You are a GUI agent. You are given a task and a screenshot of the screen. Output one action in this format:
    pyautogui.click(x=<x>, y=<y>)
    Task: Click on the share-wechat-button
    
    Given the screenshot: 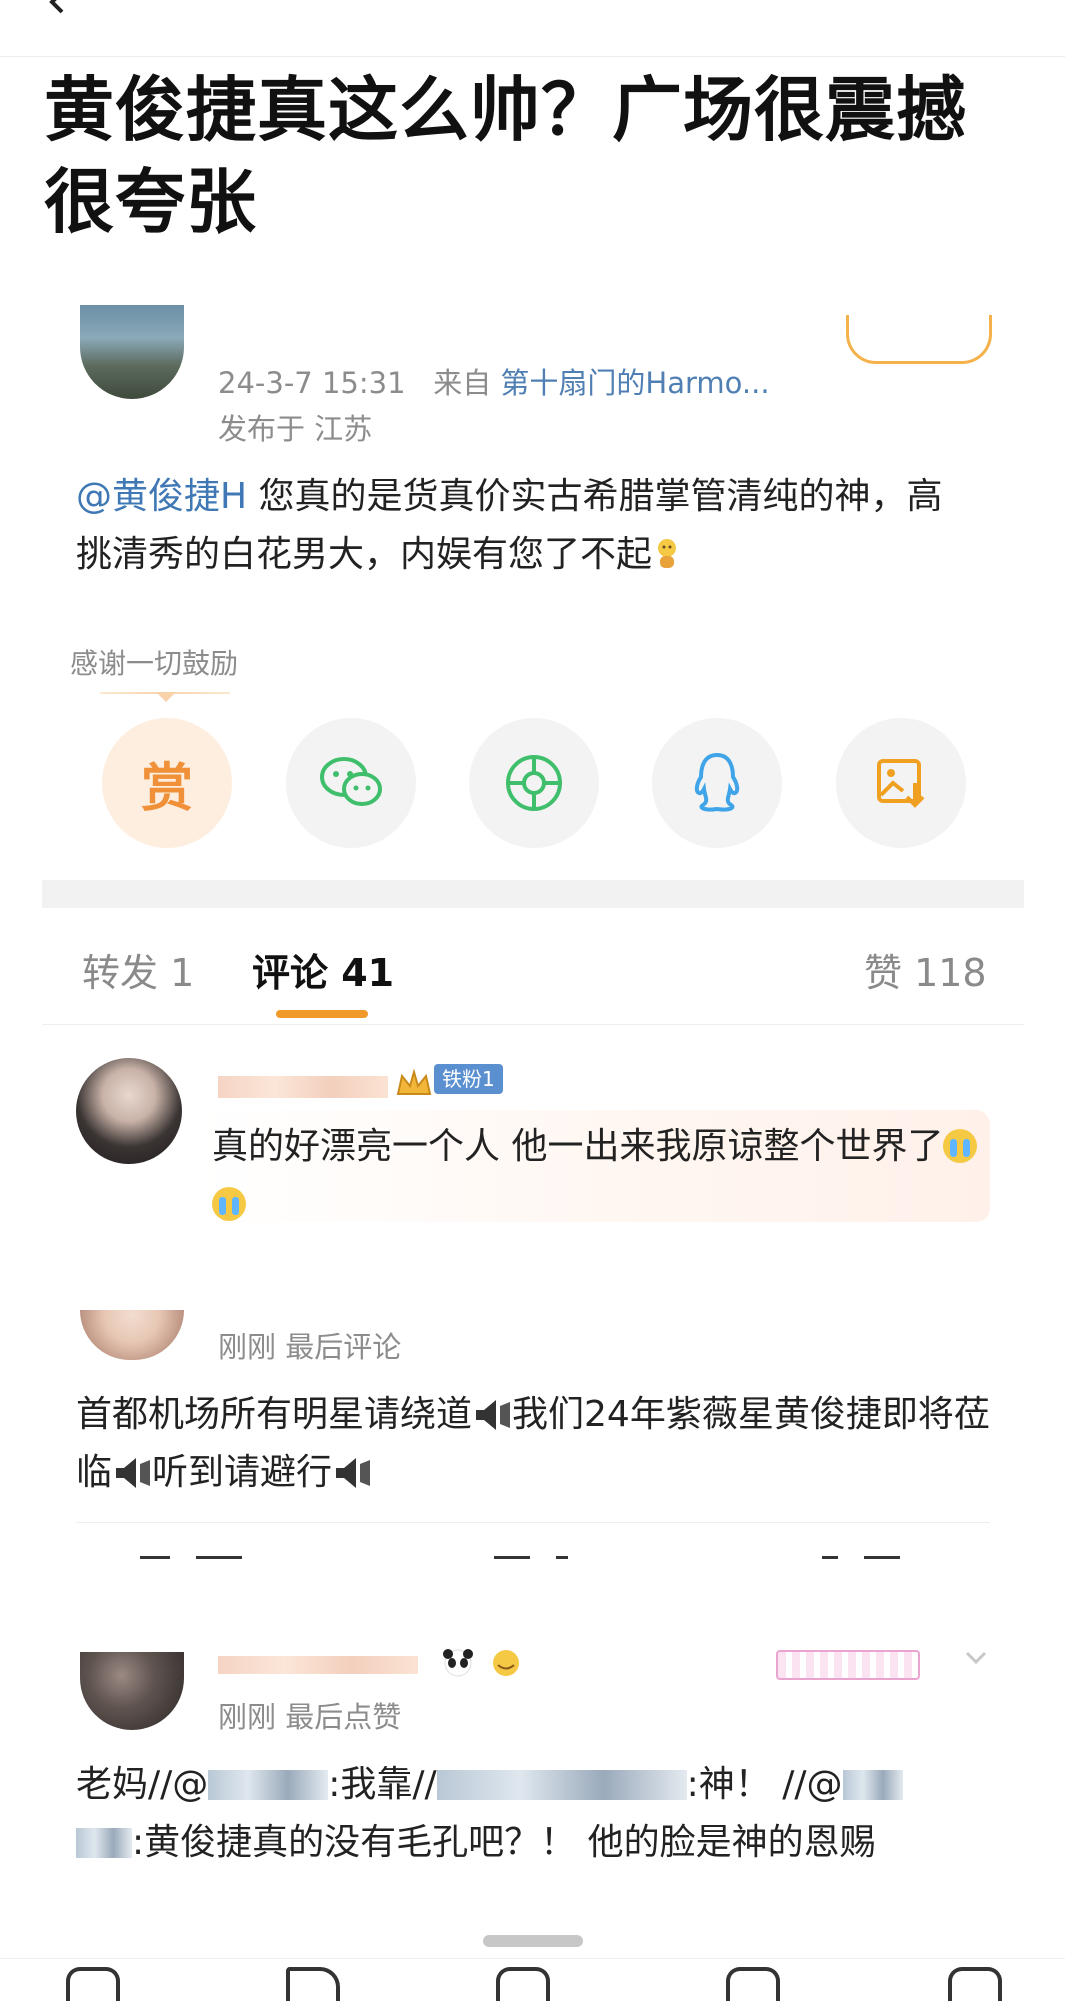 What is the action you would take?
    pyautogui.click(x=351, y=783)
    